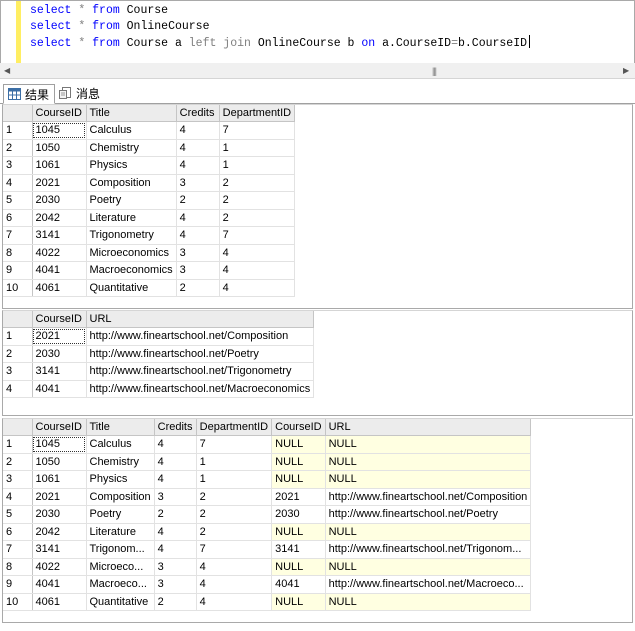 The width and height of the screenshot is (635, 631). What do you see at coordinates (267, 479) in the screenshot?
I see `table-row: 3 1061 Physics 4 1 NULL NULL` at bounding box center [267, 479].